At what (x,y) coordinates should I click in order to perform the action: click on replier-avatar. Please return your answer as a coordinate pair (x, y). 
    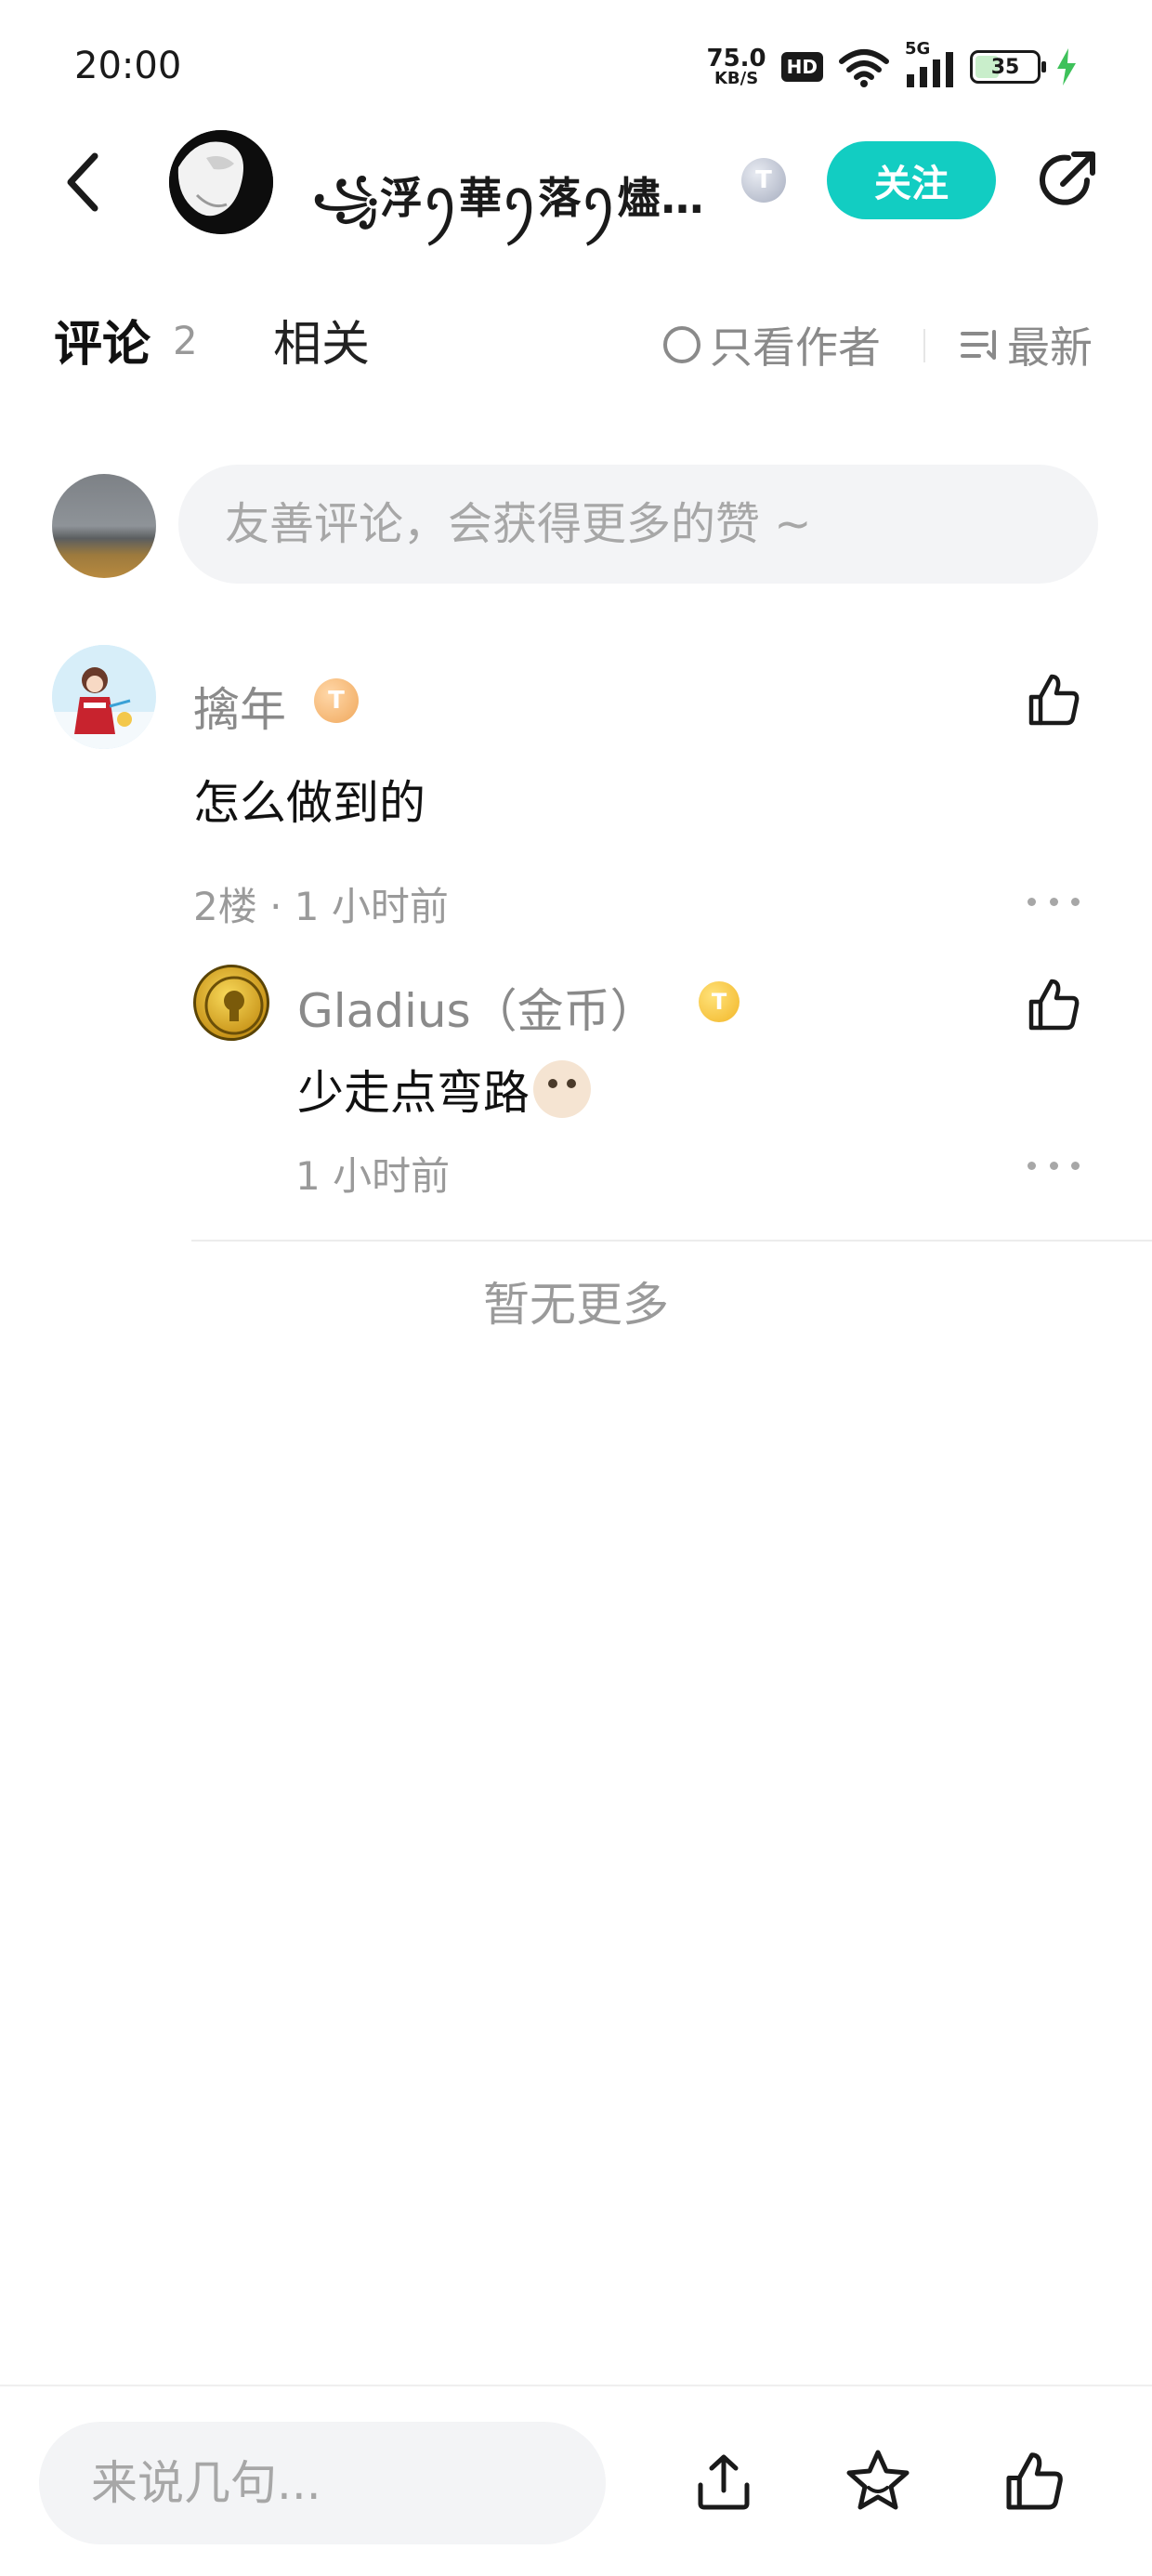
    Looking at the image, I should click on (231, 1003).